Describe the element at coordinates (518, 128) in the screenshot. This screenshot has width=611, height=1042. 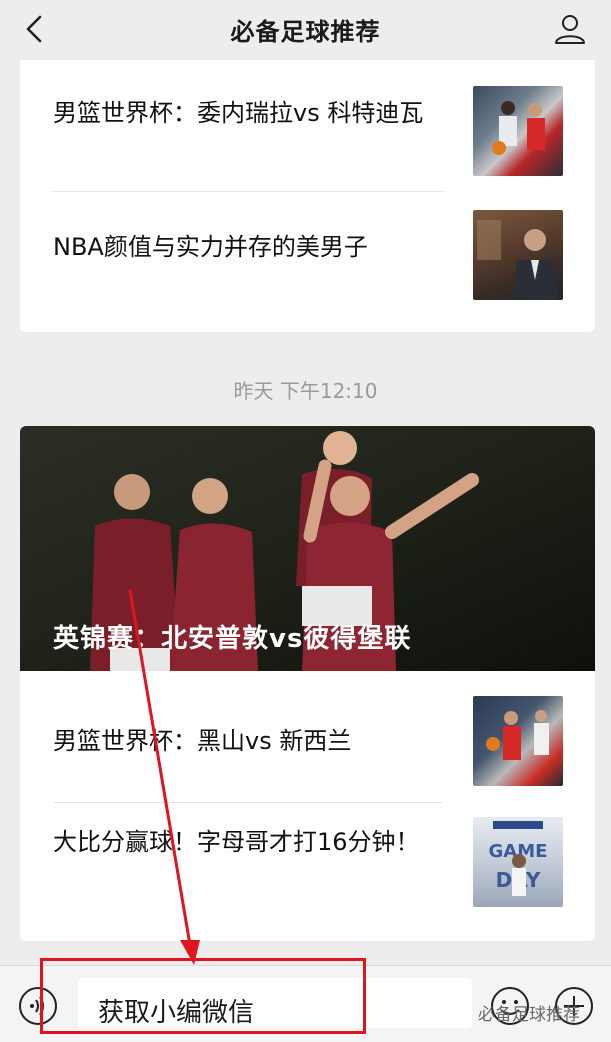
I see `basketball-players-photo-icon` at that location.